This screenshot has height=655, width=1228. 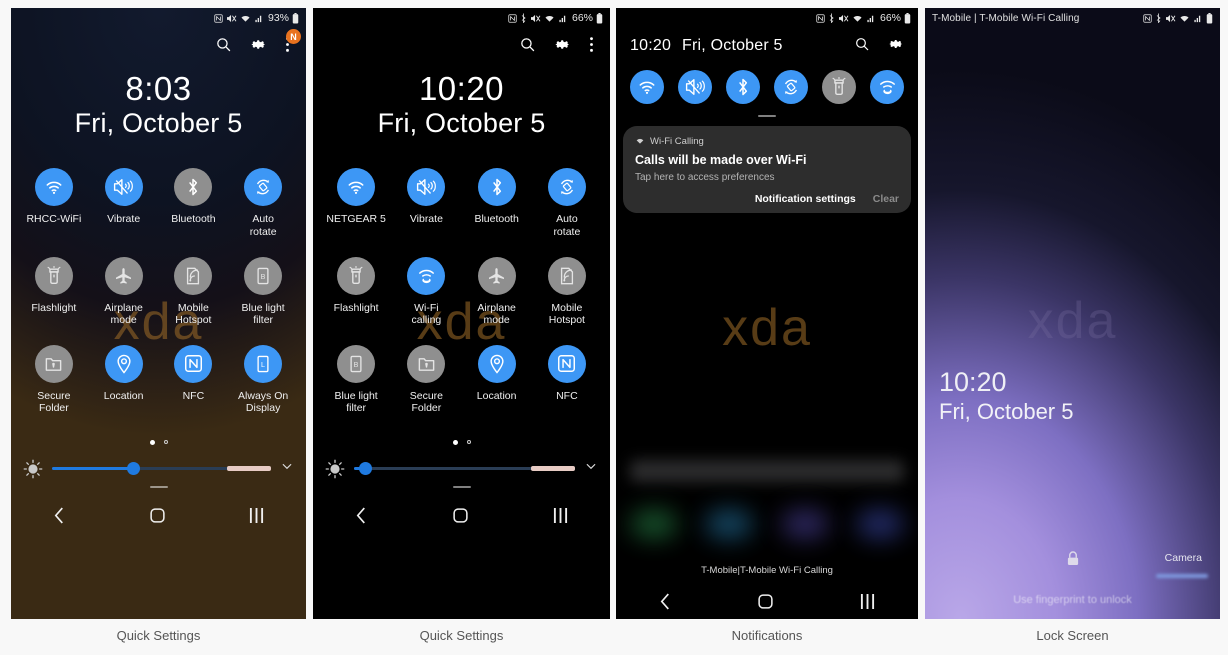 I want to click on status-bar-icons: 93%, so click(x=256, y=18).